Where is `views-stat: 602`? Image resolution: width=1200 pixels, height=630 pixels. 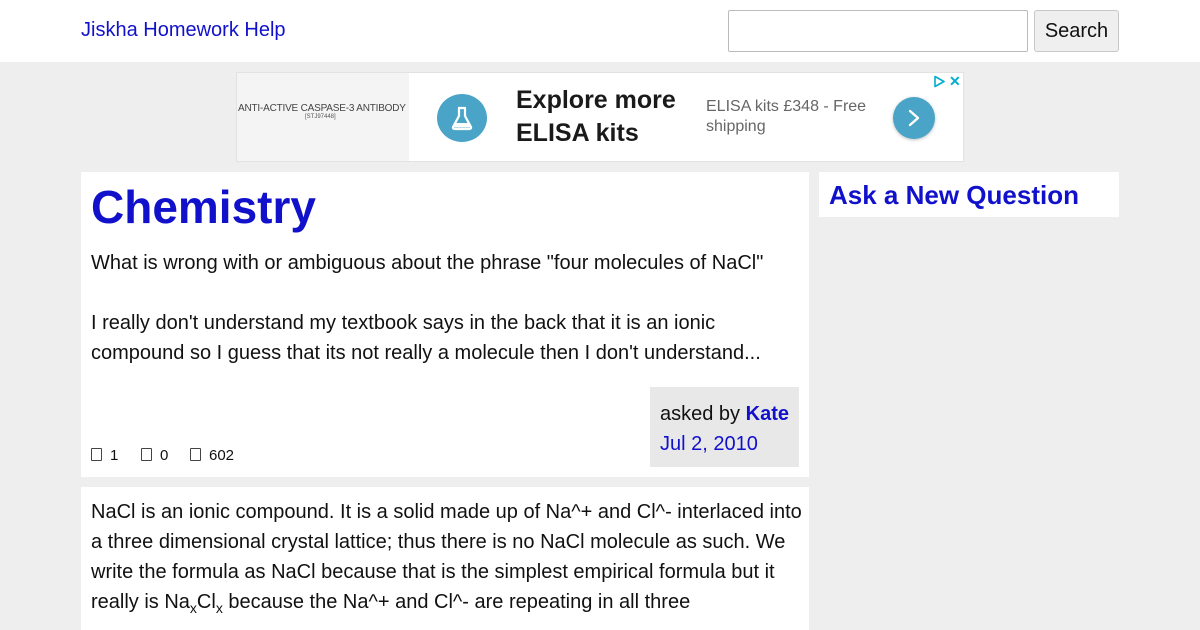
views-stat: 602 is located at coordinates (212, 455).